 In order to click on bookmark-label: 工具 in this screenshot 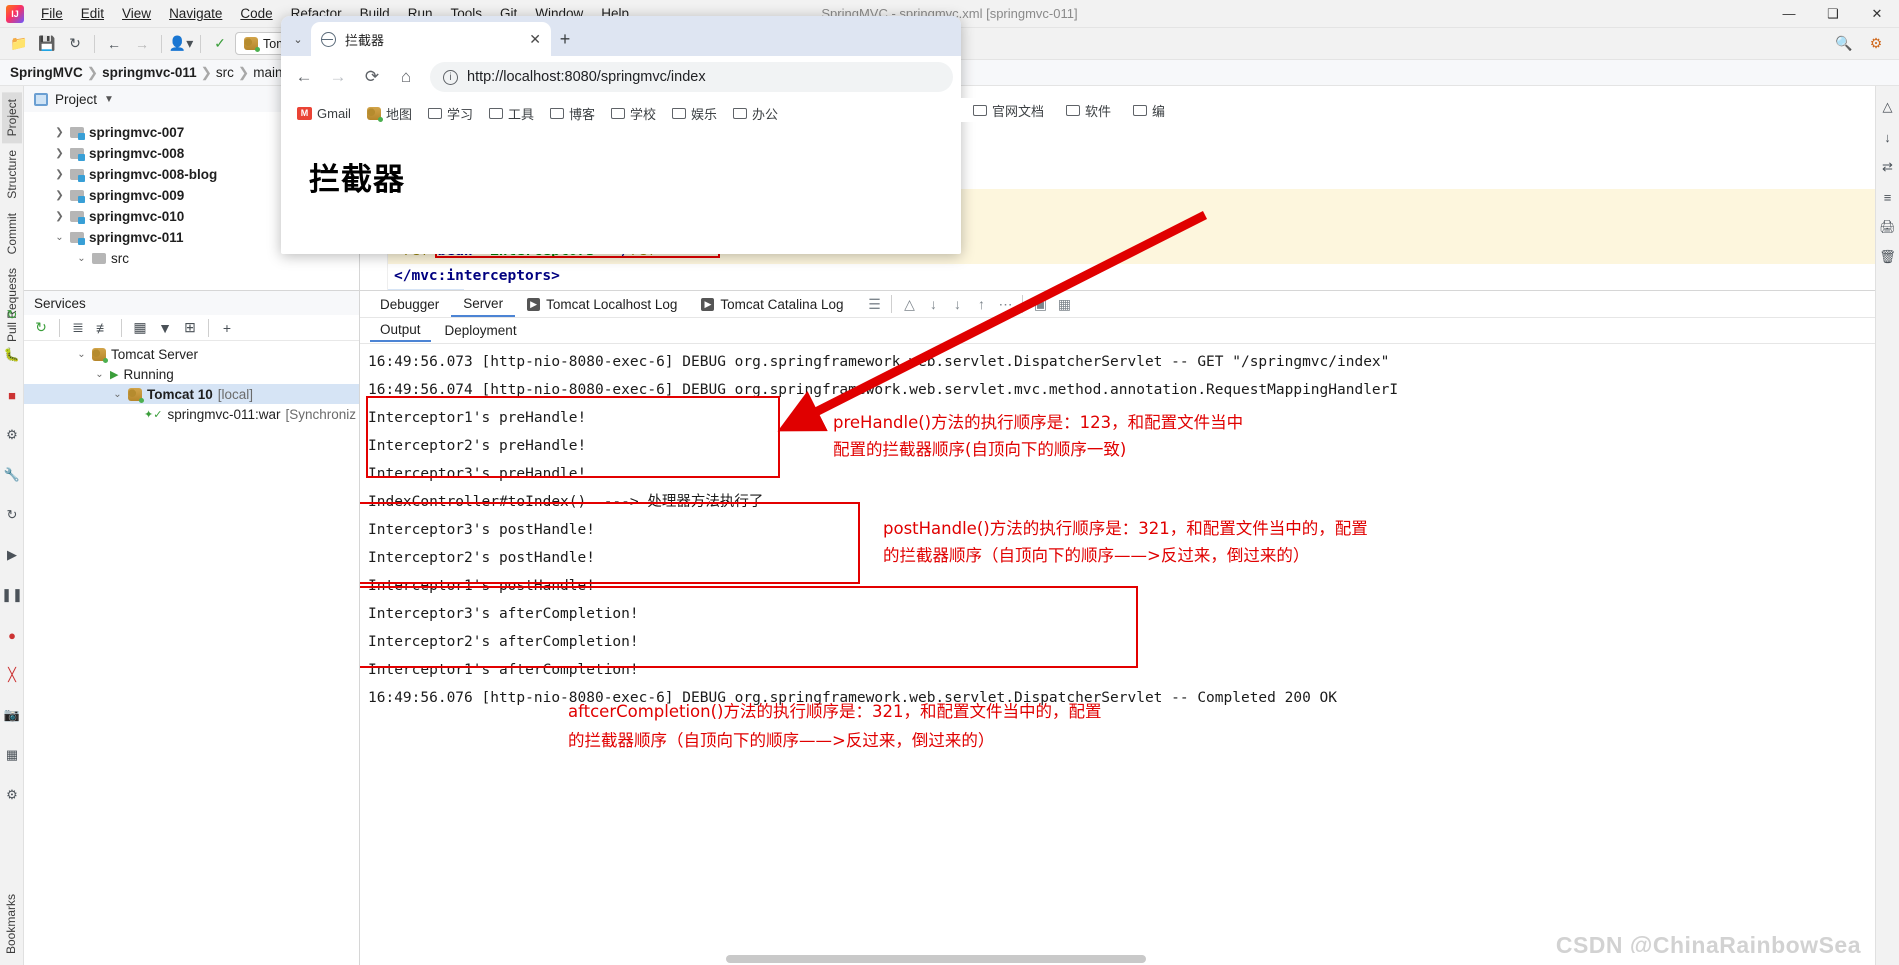, I will do `click(520, 114)`.